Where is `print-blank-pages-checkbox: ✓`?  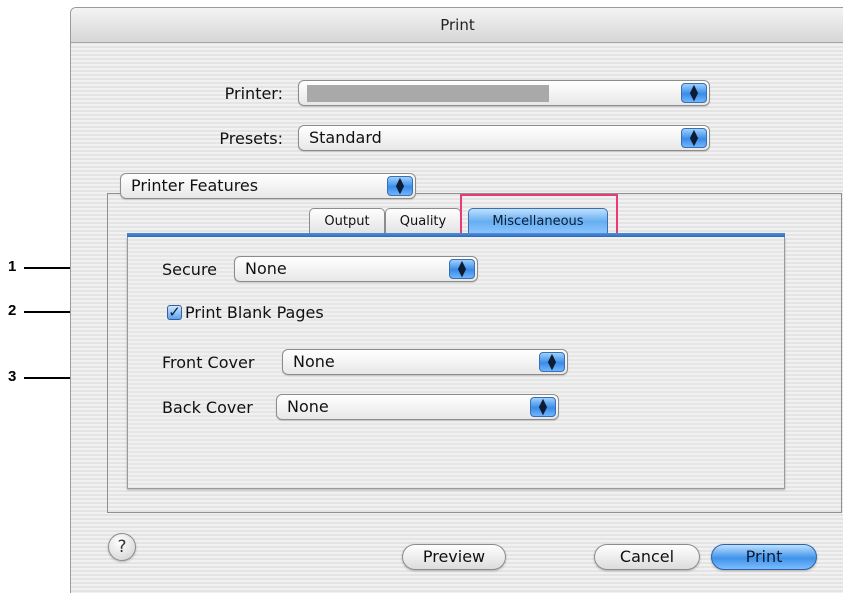 print-blank-pages-checkbox: ✓ is located at coordinates (174, 312).